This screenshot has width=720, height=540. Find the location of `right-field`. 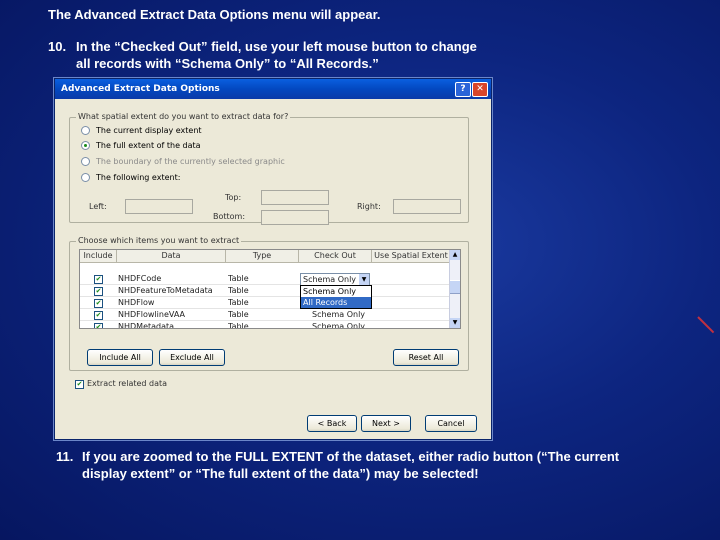

right-field is located at coordinates (427, 206).